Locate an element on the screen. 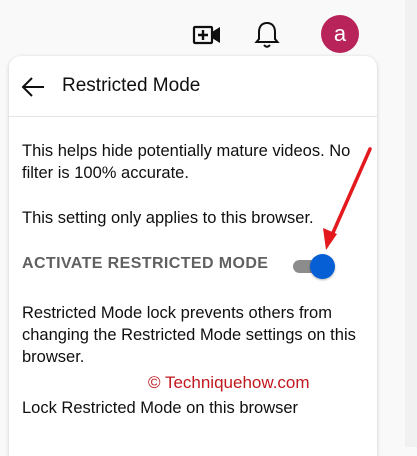 This screenshot has height=456, width=417. top-bar: a is located at coordinates (208, 31).